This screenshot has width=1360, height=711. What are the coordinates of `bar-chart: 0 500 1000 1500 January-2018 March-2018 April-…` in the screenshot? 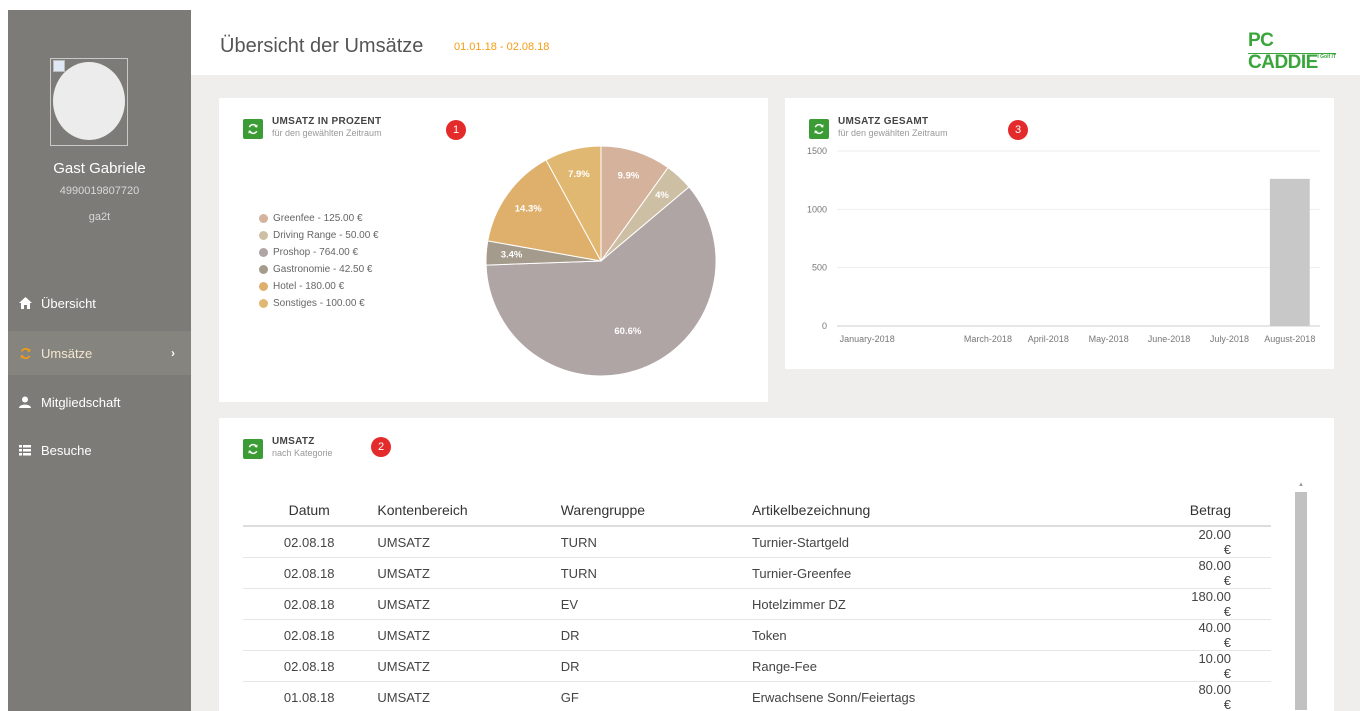 It's located at (1063, 245).